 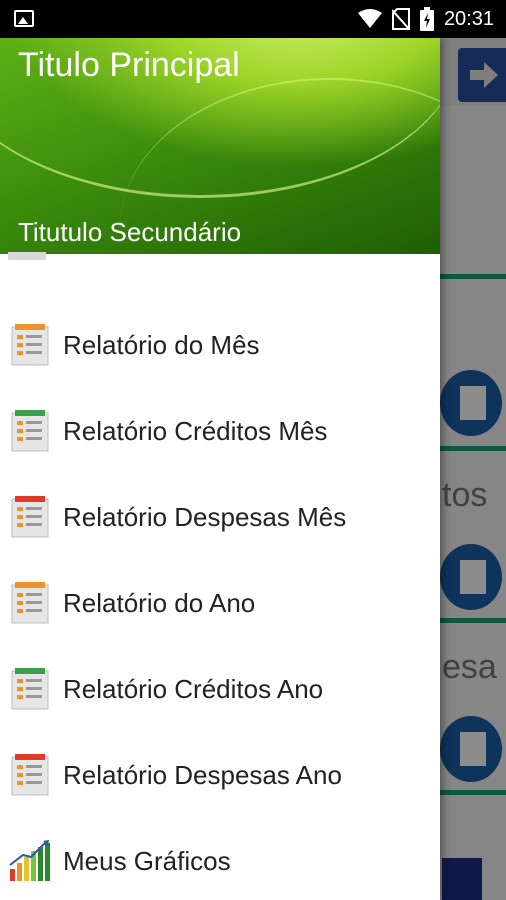 What do you see at coordinates (161, 344) in the screenshot?
I see `menu-item-label: Relatório do Mês` at bounding box center [161, 344].